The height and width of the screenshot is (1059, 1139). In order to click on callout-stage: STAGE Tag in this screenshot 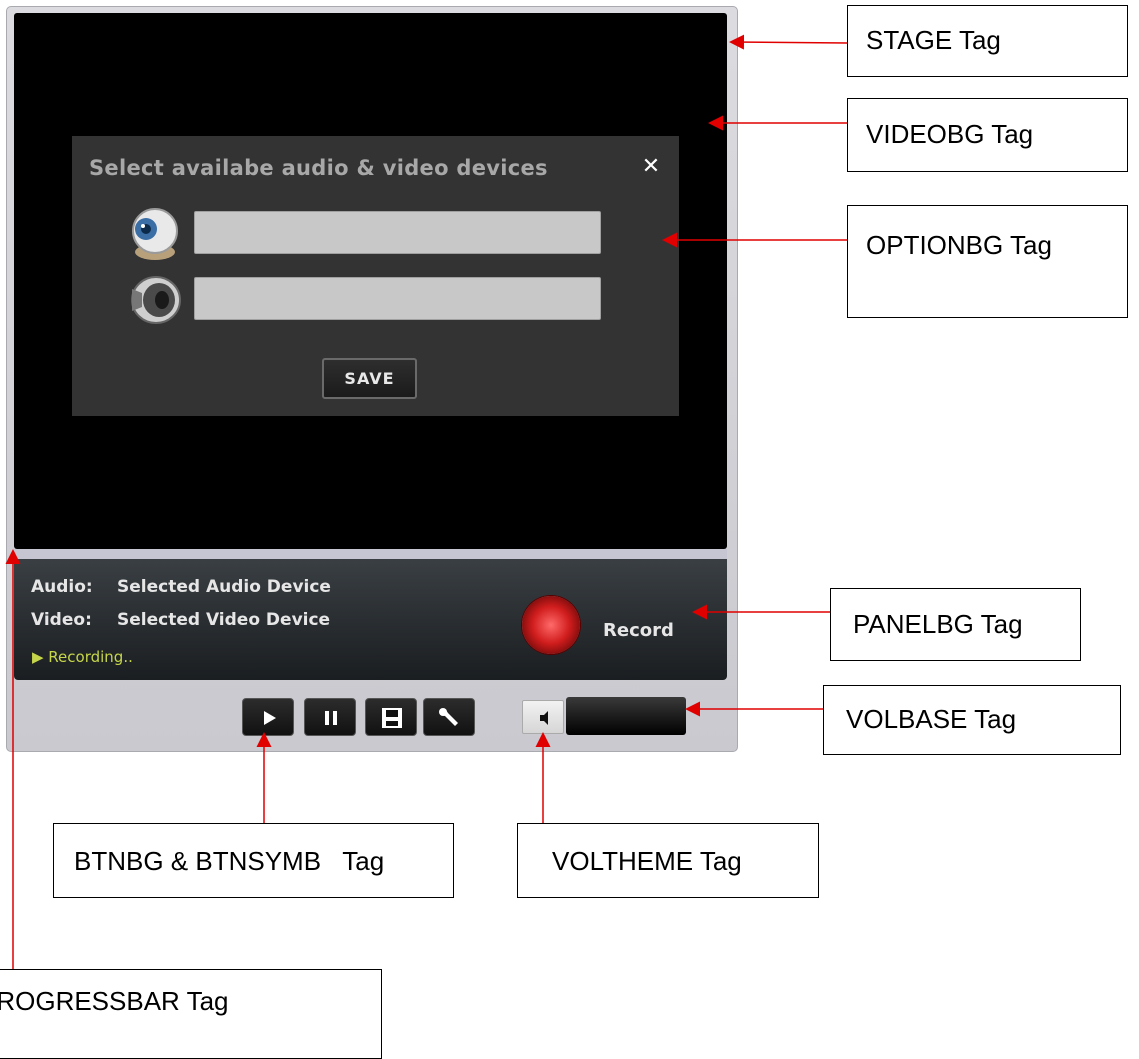, I will do `click(987, 41)`.